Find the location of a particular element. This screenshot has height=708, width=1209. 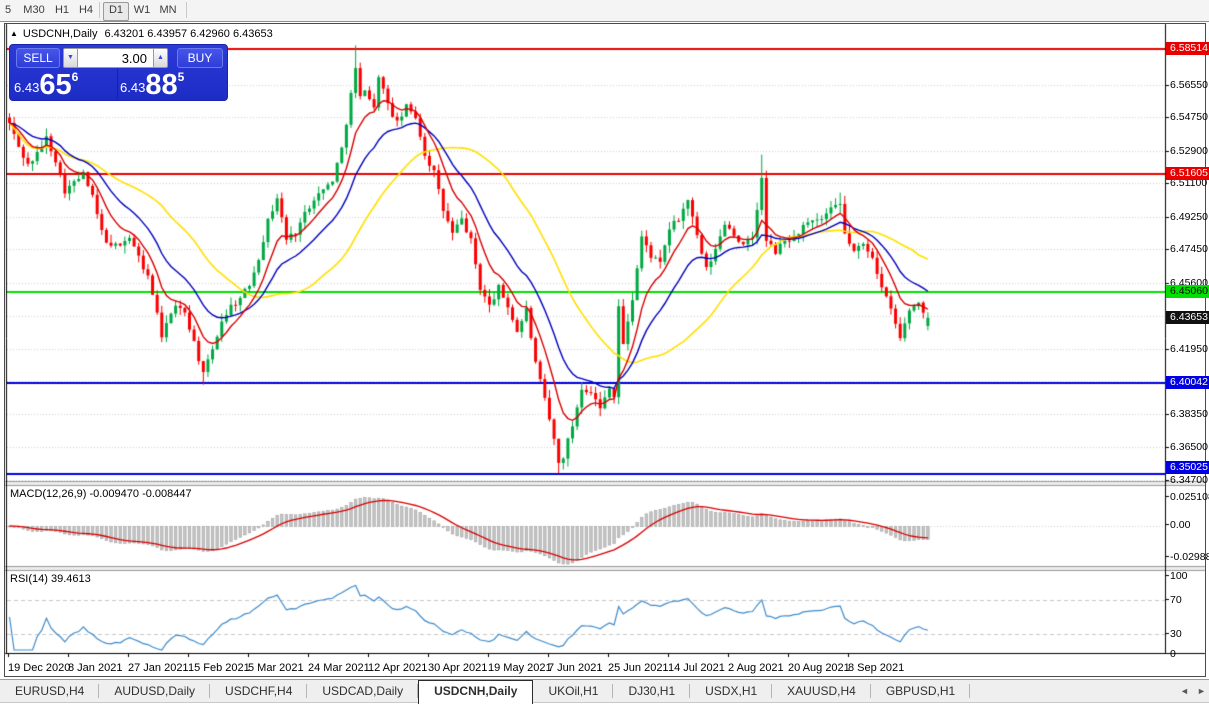

date-label: 27 Jan 2021 is located at coordinates (158, 668).